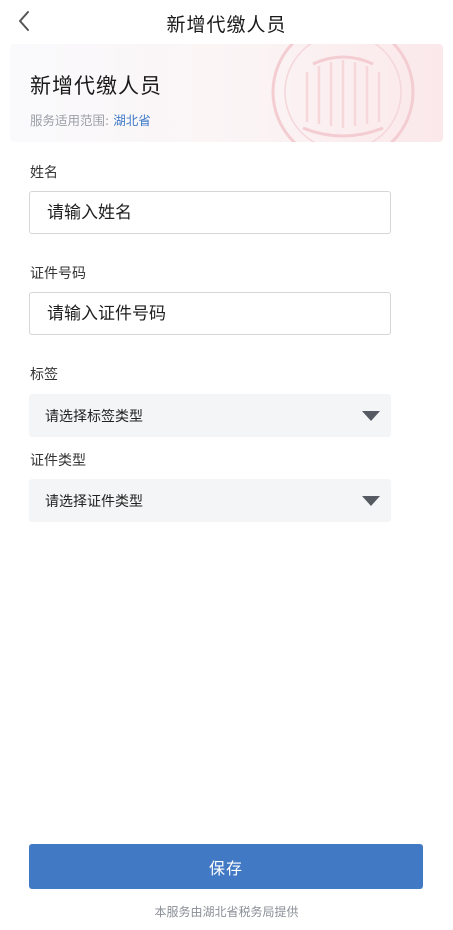 This screenshot has width=453, height=930. I want to click on service-scope: 服务适用范围: 湖北省, so click(90, 119).